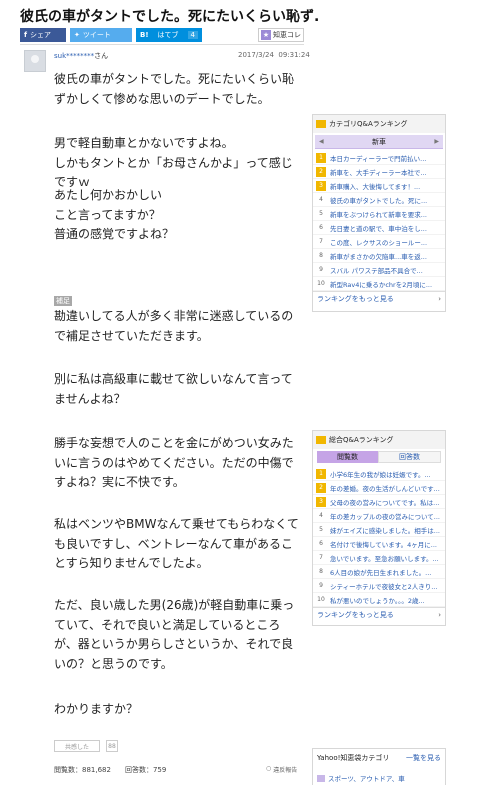 The width and height of the screenshot is (480, 785). What do you see at coordinates (173, 389) in the screenshot?
I see `supplement-paragraph: 別に私は高級車に載せて欲しいなんて言ってませんよね？` at bounding box center [173, 389].